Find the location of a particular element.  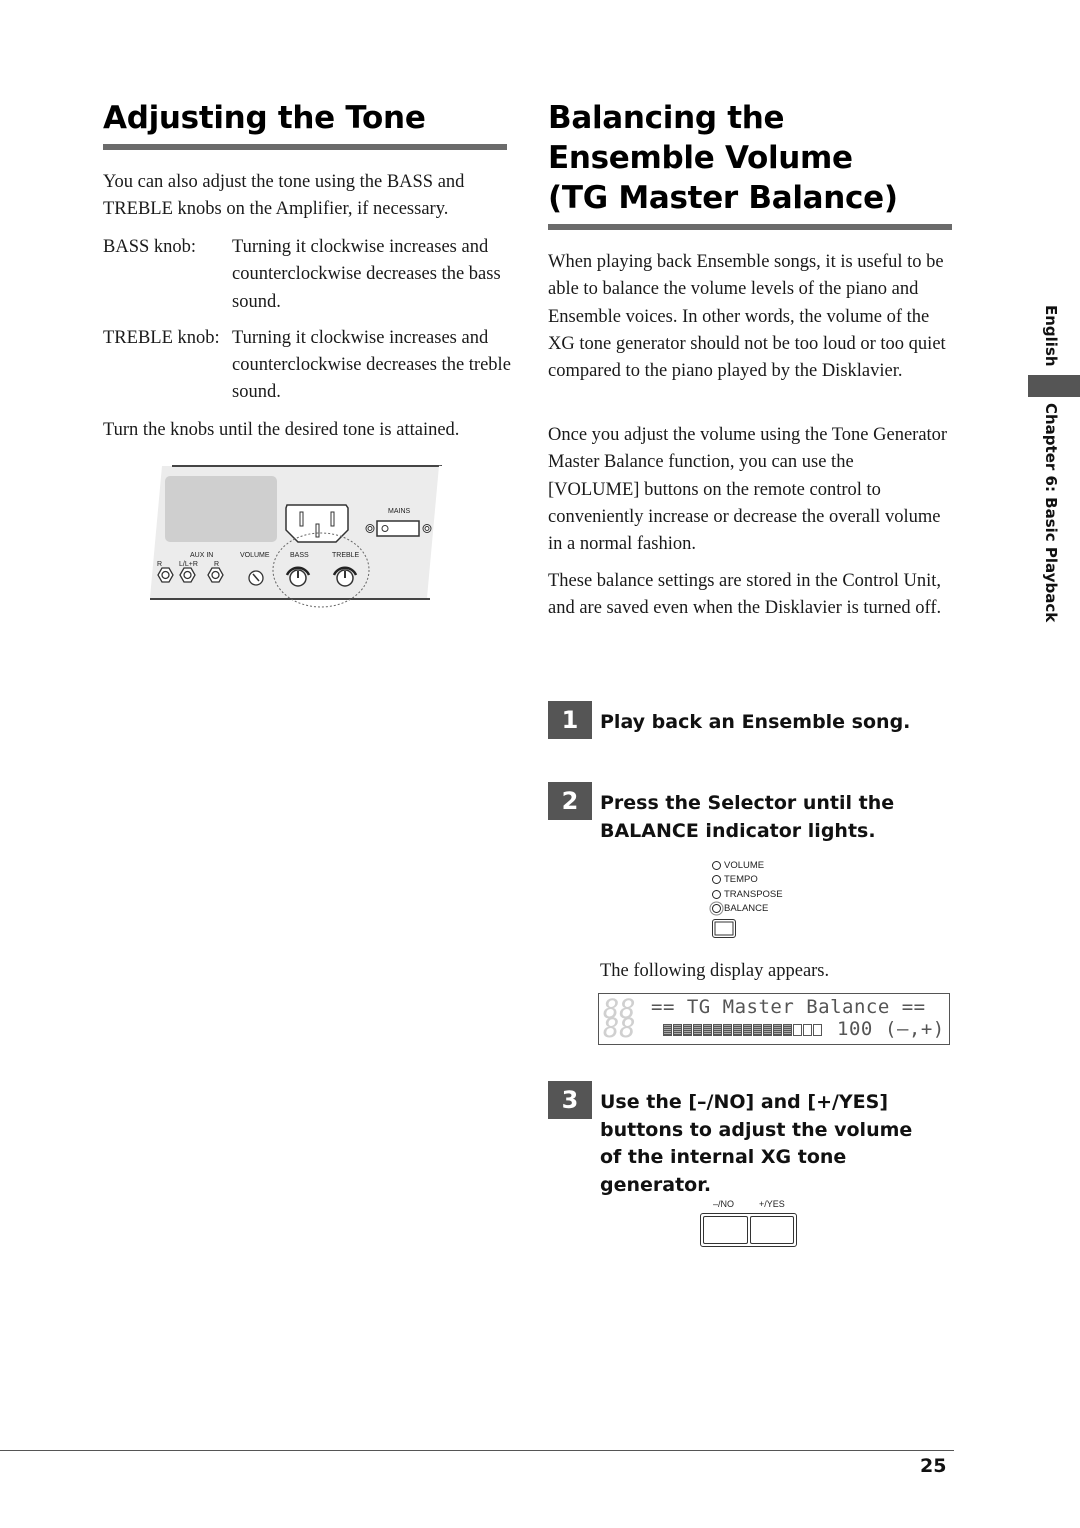

no-yes-button-pair is located at coordinates (748, 1230).